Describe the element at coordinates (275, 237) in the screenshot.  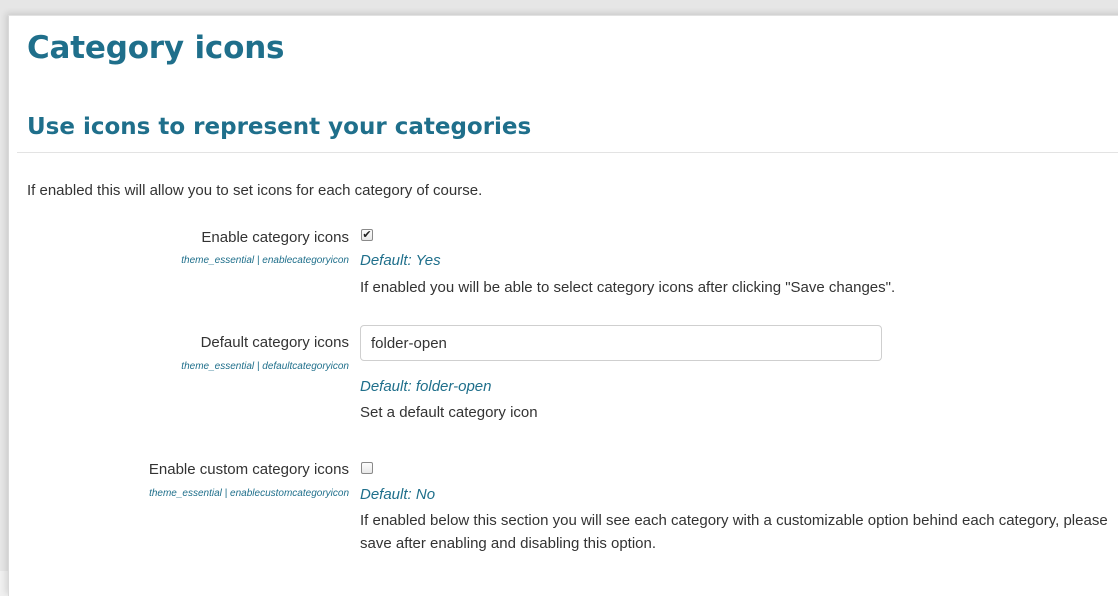
I see `setting-label-enable-category-icons: Enable category icons` at that location.